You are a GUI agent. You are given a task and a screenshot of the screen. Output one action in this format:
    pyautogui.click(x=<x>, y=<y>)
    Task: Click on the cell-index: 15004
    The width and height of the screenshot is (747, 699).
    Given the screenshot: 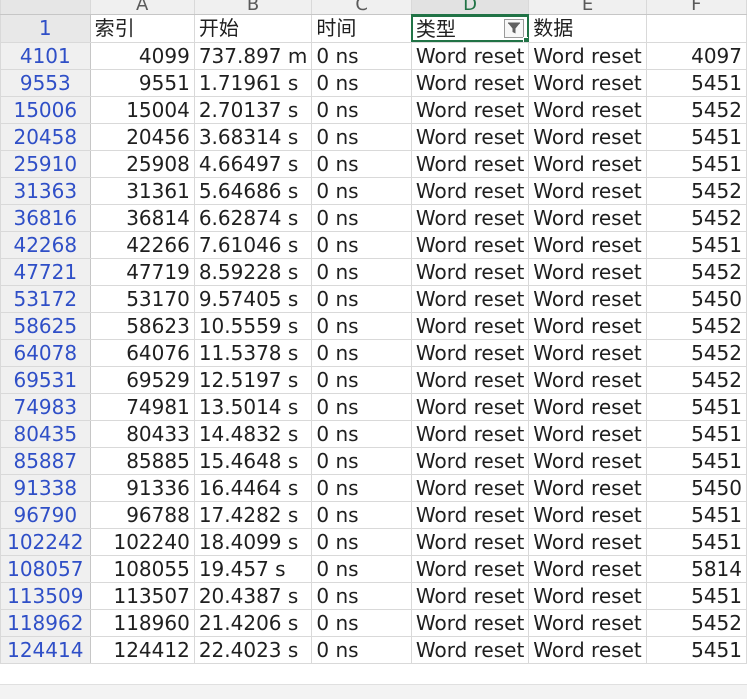 What is the action you would take?
    pyautogui.click(x=142, y=109)
    